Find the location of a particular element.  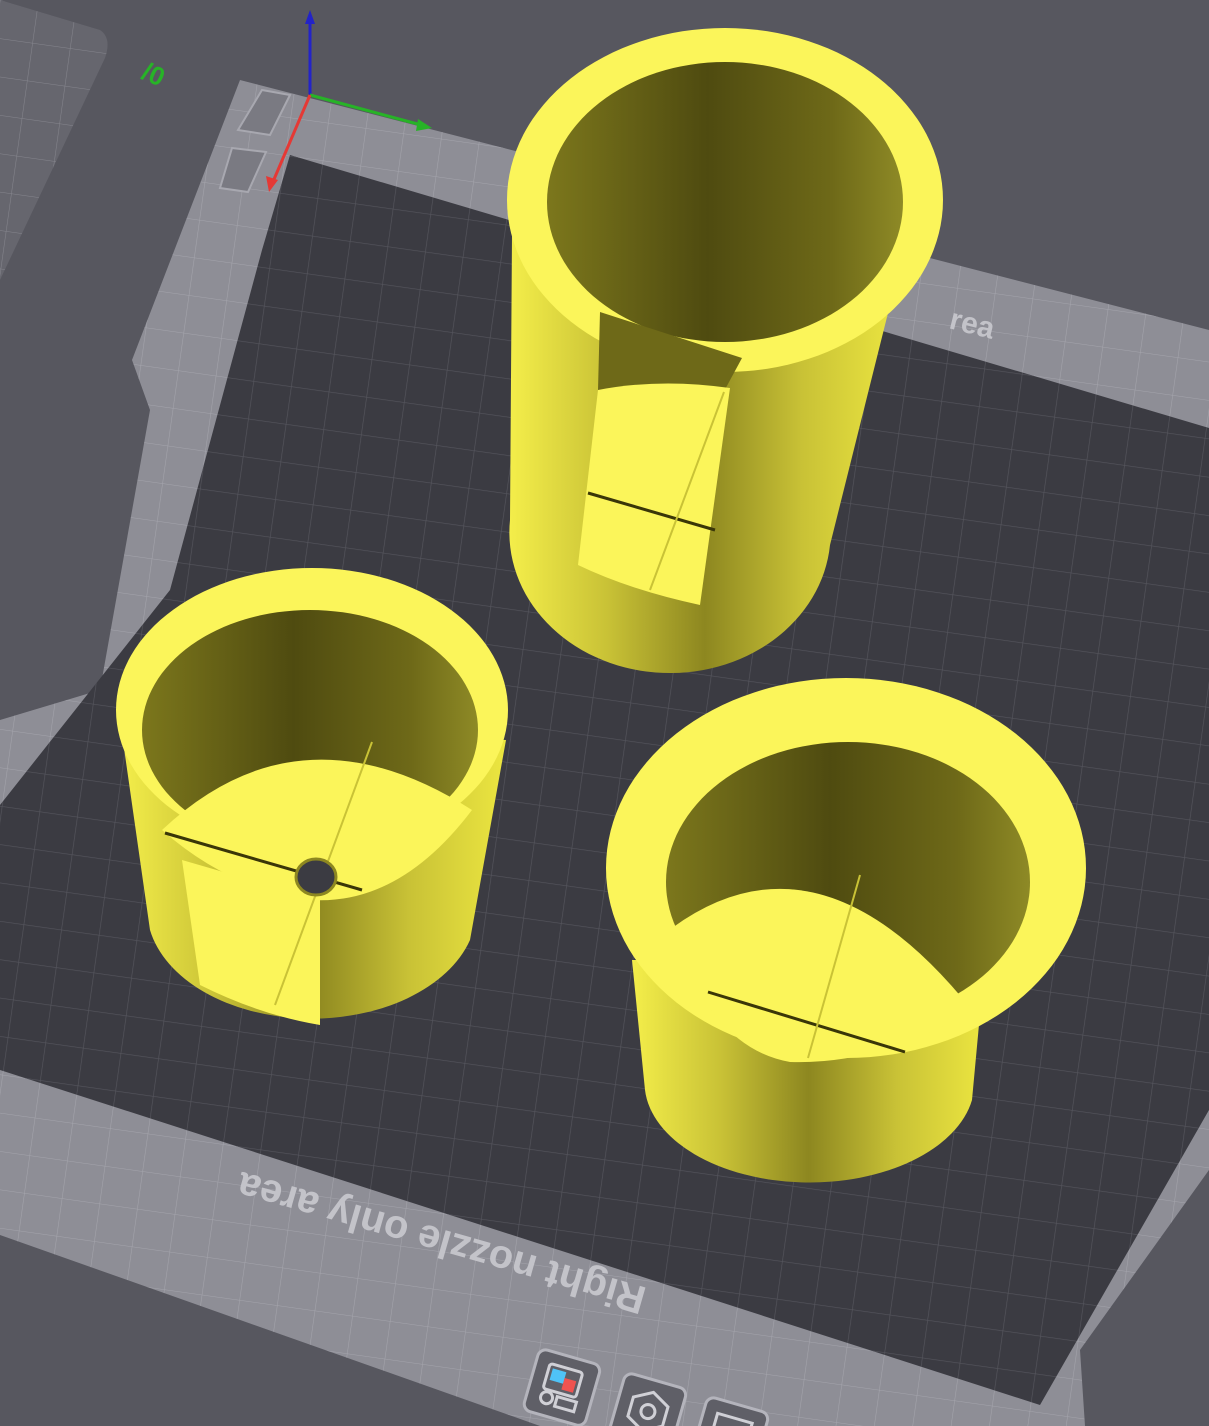

cylinder-inner-wall is located at coordinates (725, 202).